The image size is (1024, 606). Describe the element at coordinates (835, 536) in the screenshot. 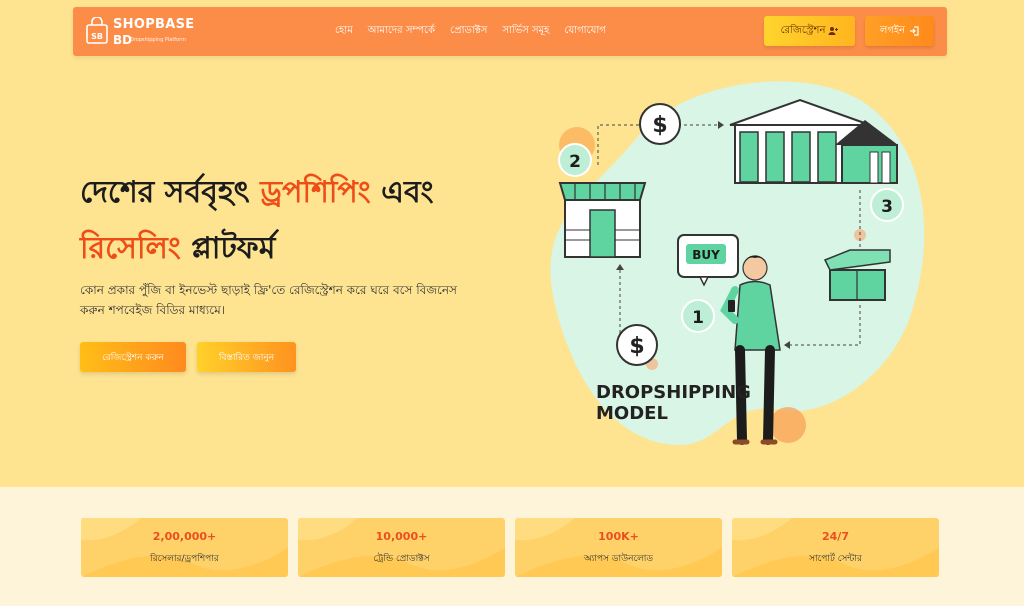

I see `stat-value: 24/7` at that location.